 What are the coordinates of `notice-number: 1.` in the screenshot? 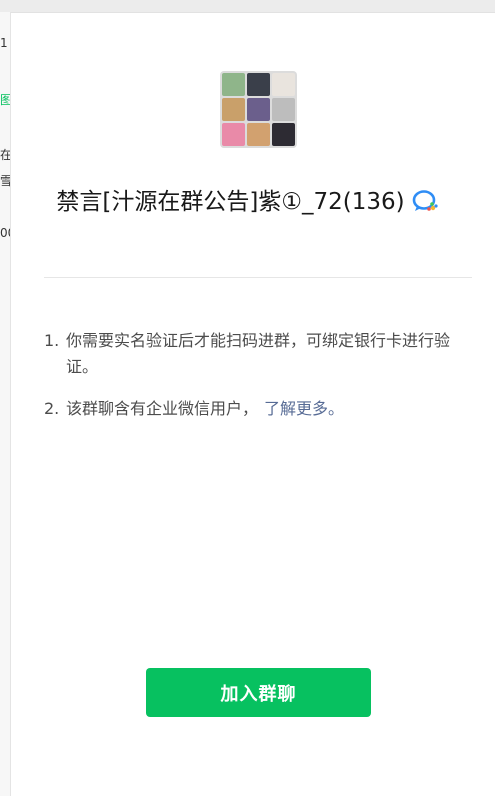 It's located at (52, 340).